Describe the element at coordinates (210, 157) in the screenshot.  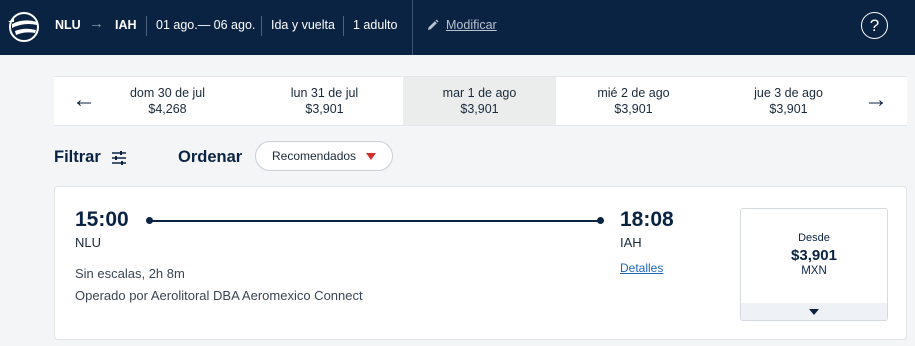
I see `sort-label: Ordenar` at that location.